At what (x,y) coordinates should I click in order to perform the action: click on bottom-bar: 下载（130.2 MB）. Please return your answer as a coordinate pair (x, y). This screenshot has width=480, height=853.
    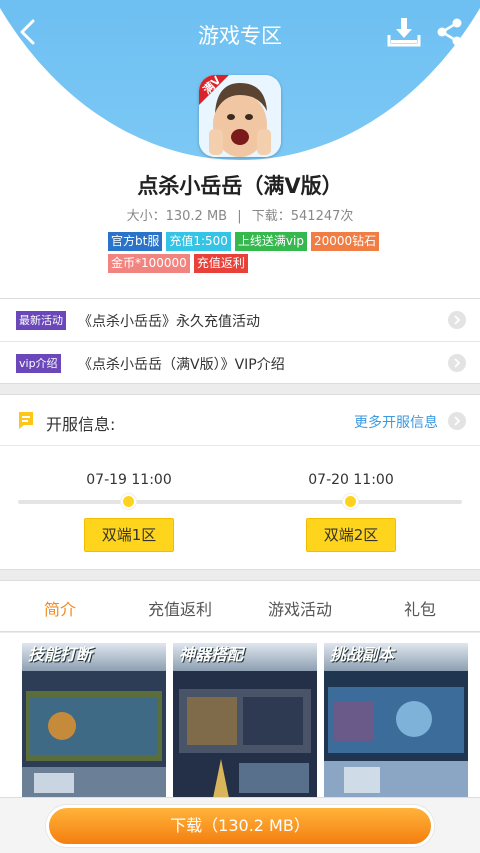
    Looking at the image, I should click on (240, 825).